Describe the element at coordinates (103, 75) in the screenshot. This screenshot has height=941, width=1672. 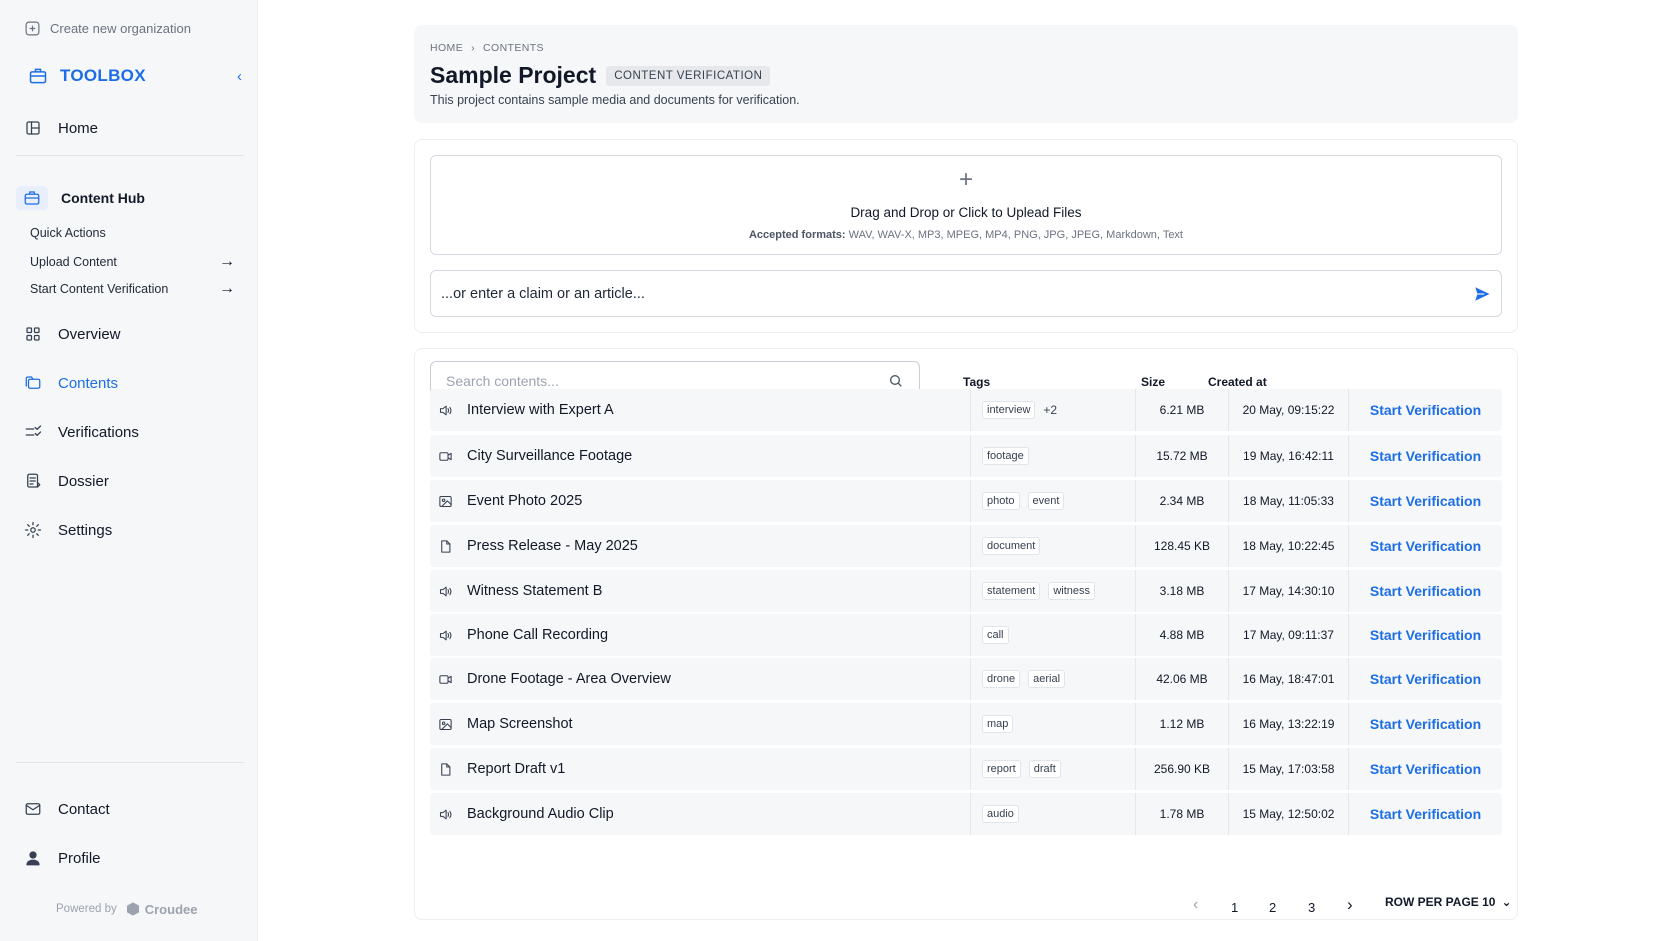
I see `brand-title: TOOLBOX` at that location.